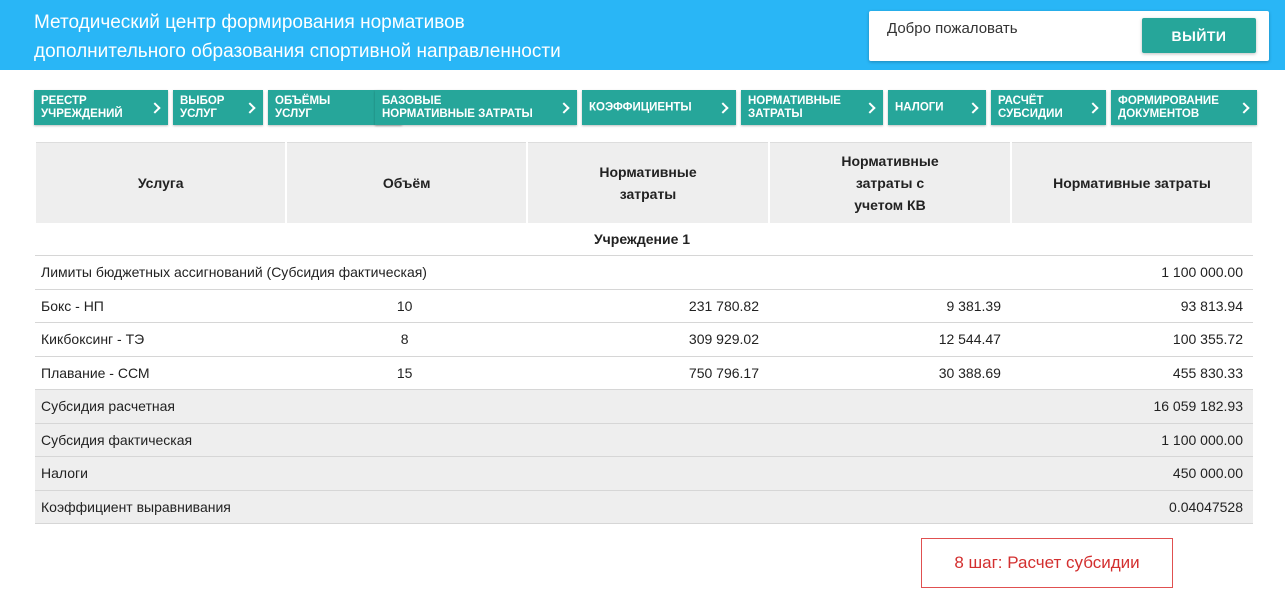  Describe the element at coordinates (303, 107) in the screenshot. I see `step-label: ОБЪЁМЫ УСЛУГ` at that location.